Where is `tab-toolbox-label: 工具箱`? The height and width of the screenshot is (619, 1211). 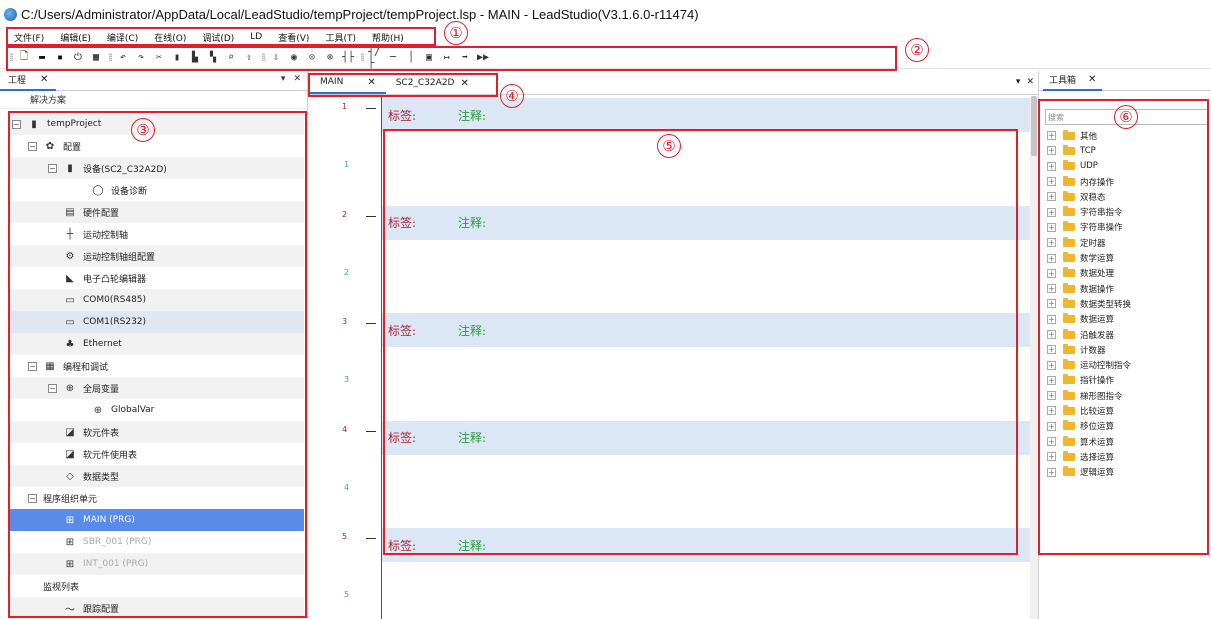
tab-toolbox-label: 工具箱 is located at coordinates (1063, 81).